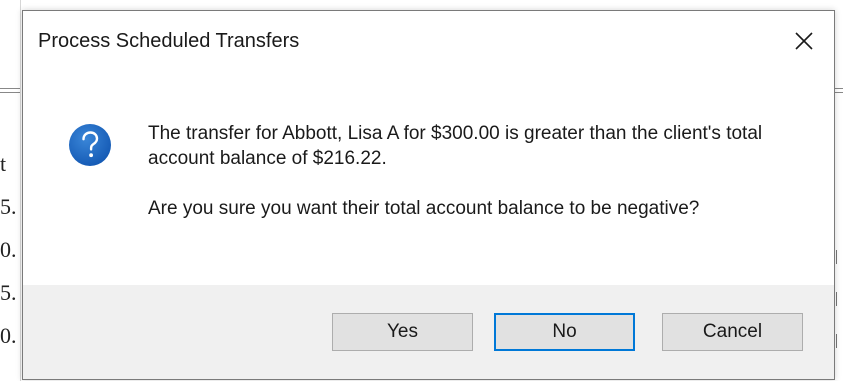 This screenshot has height=381, width=843. I want to click on cancel-button: Cancel, so click(732, 332).